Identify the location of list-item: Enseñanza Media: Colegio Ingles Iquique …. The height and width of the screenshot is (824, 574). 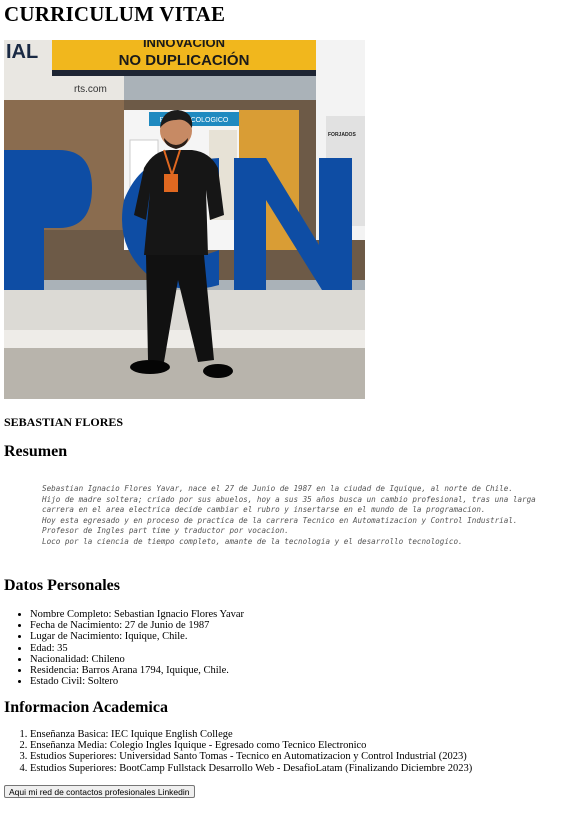
(251, 745).